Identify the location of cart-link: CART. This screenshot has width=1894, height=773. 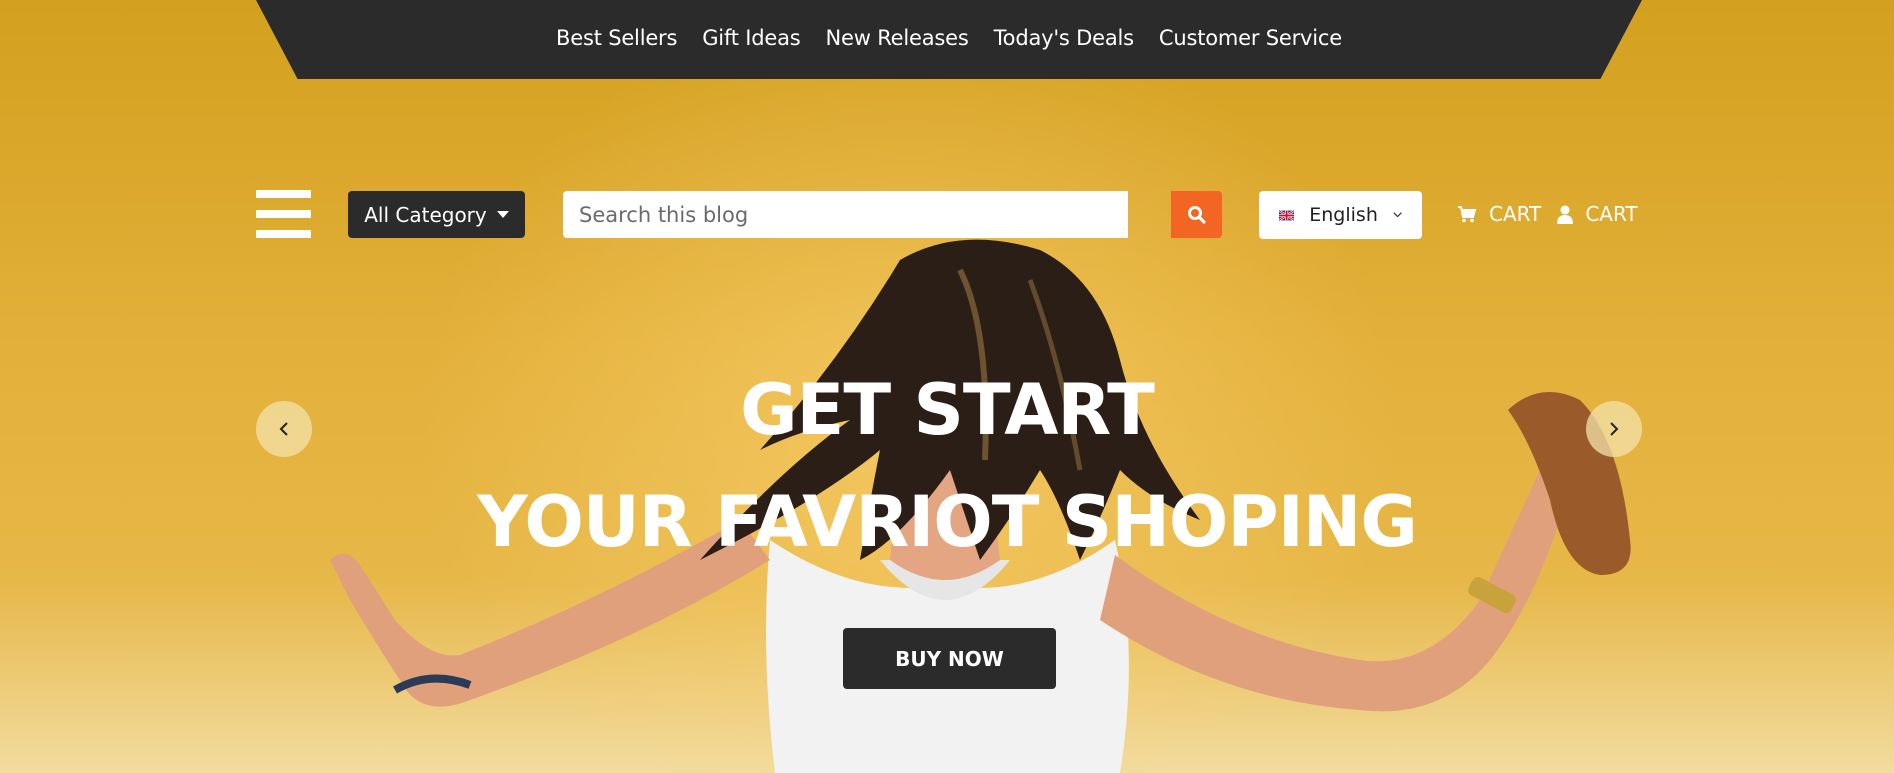
(1499, 214).